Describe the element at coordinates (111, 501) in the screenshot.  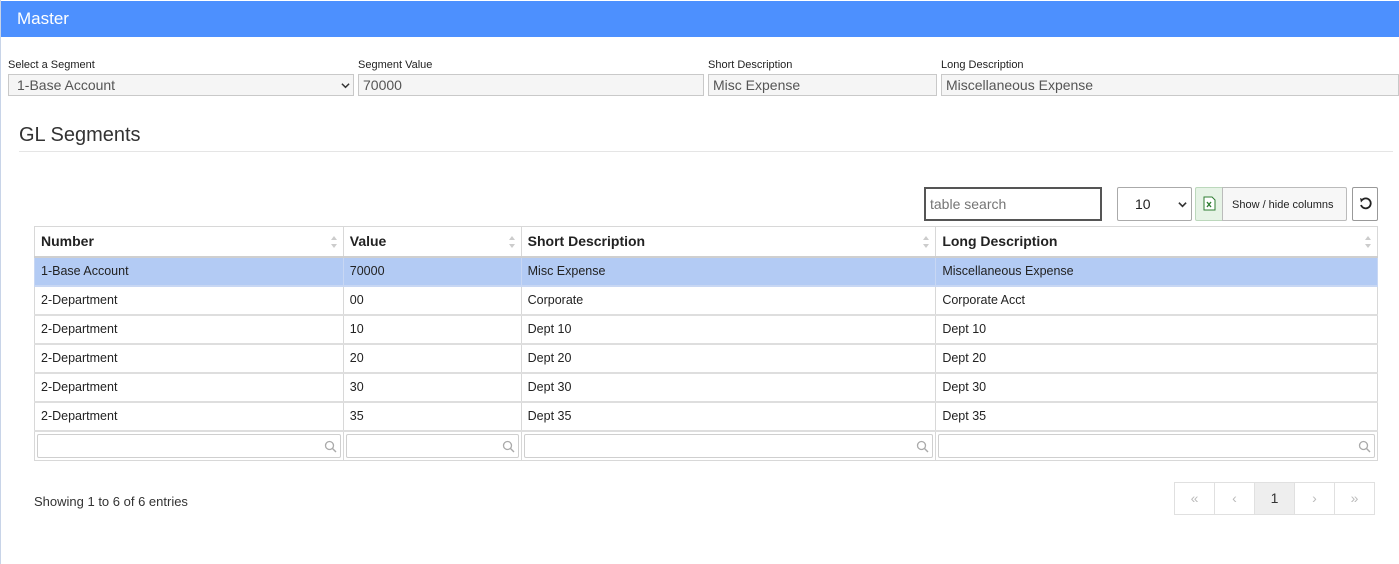
I see `table-info: Showing 1 to 6 of 6 entries` at that location.